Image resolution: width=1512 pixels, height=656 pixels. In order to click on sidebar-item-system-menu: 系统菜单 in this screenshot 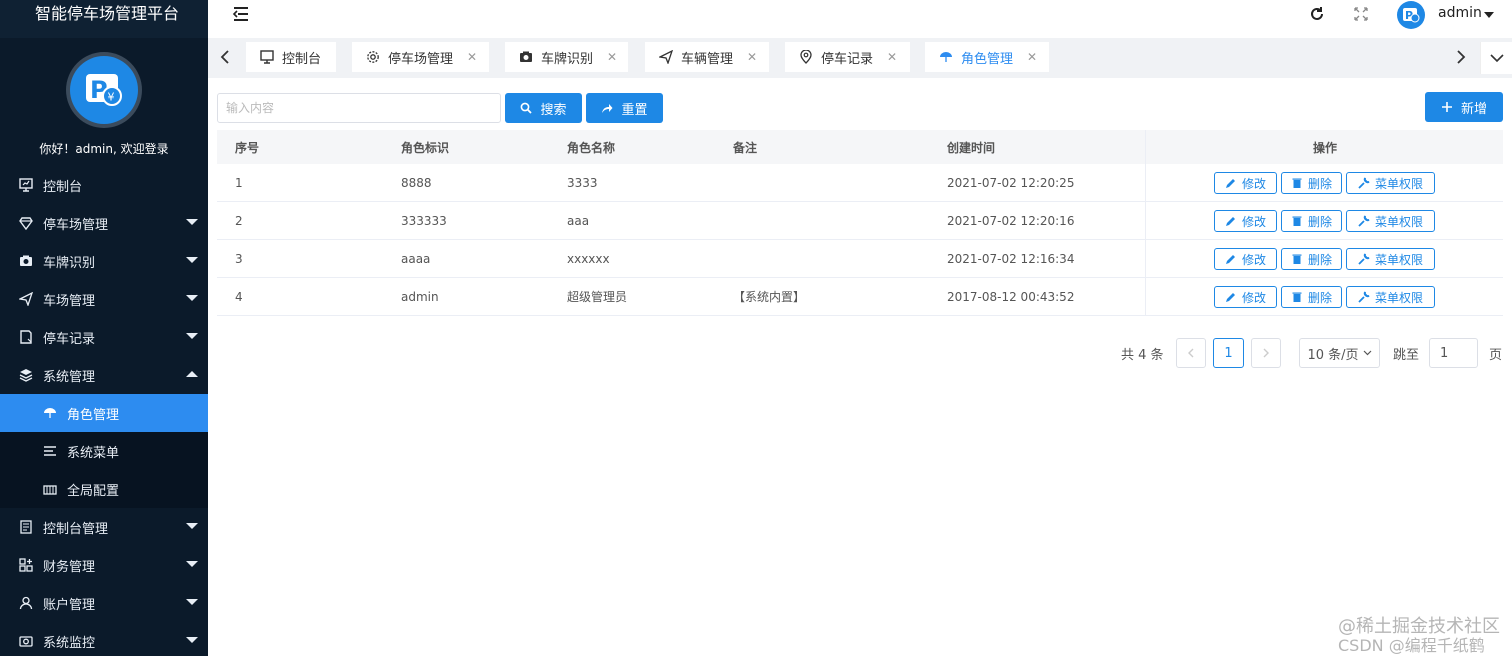, I will do `click(104, 451)`.